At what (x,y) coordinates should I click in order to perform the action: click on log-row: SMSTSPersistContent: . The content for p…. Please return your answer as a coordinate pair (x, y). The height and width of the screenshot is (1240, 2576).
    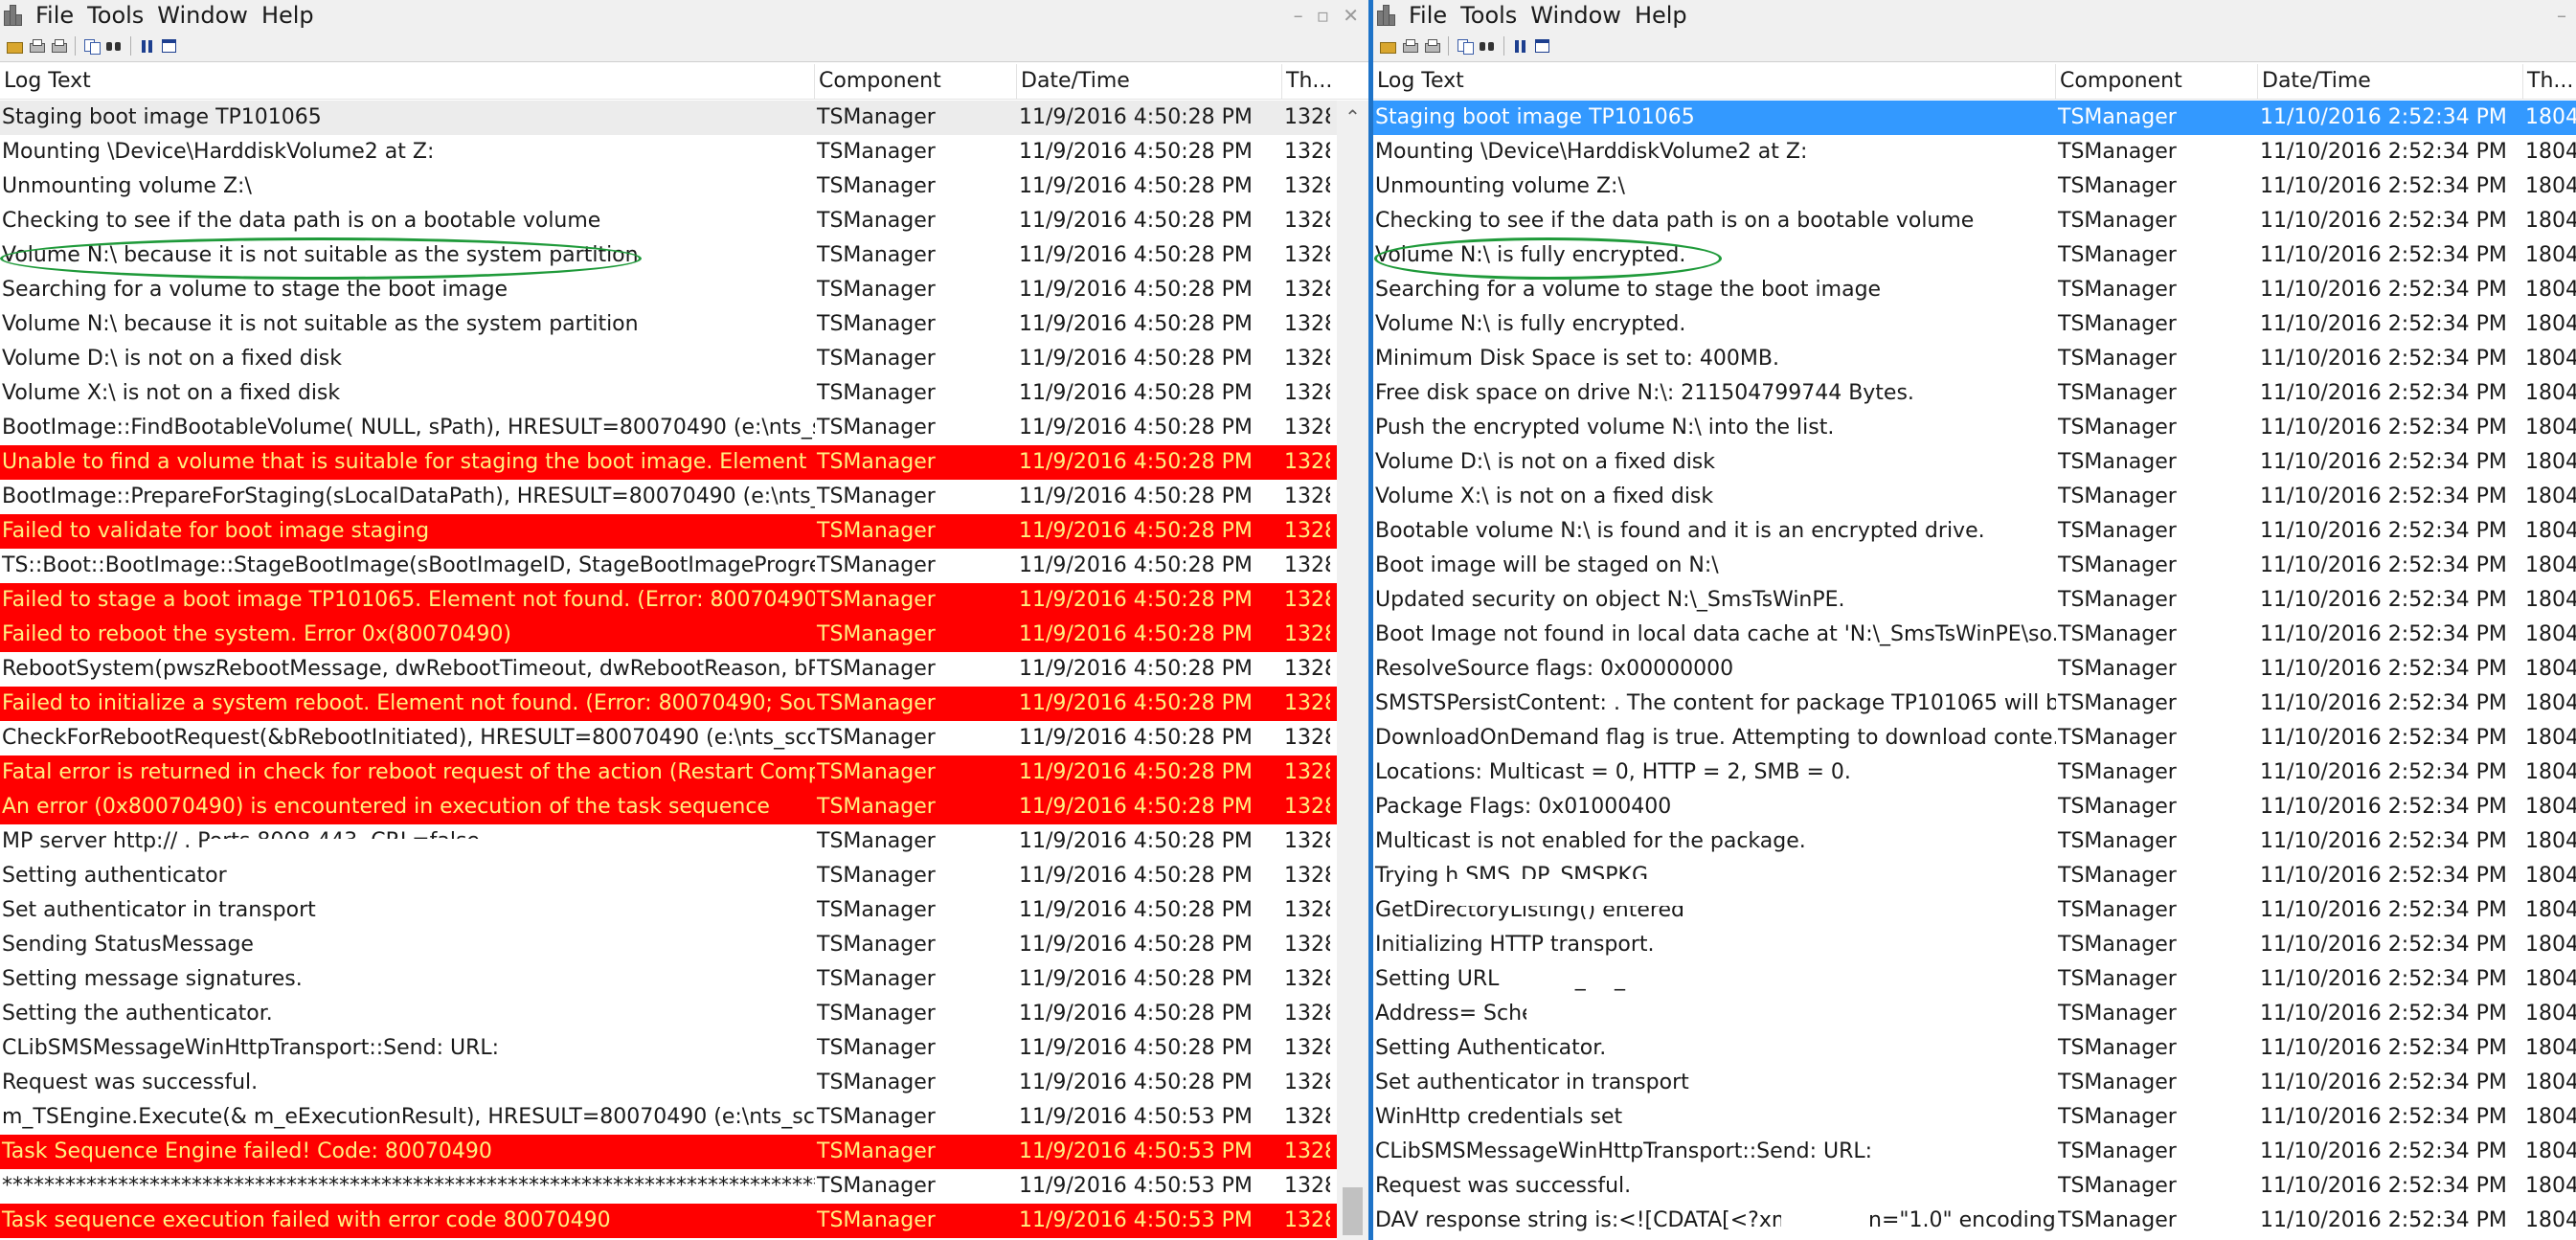
    Looking at the image, I should click on (1974, 704).